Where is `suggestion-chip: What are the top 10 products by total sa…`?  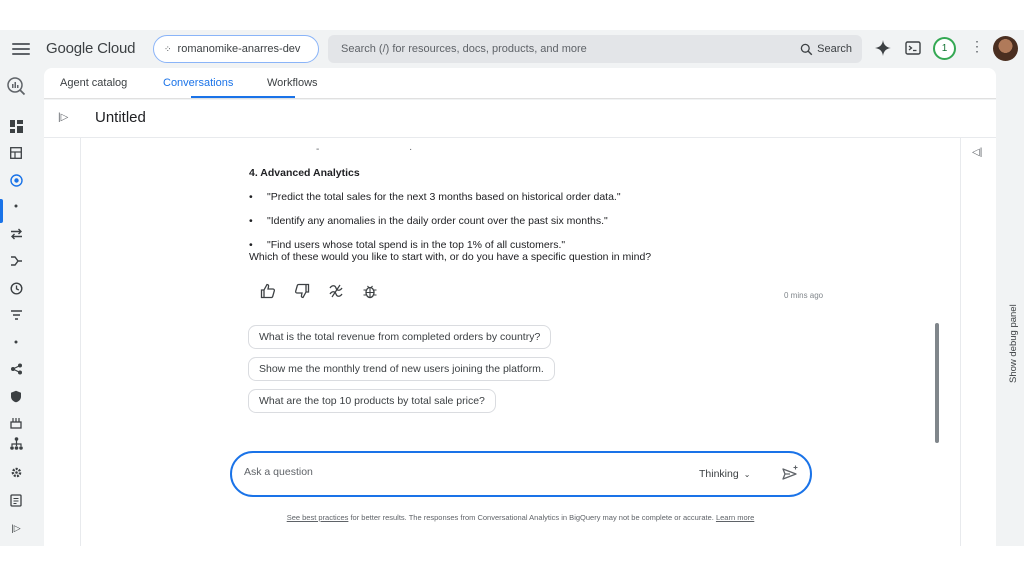 suggestion-chip: What are the top 10 products by total sa… is located at coordinates (372, 401).